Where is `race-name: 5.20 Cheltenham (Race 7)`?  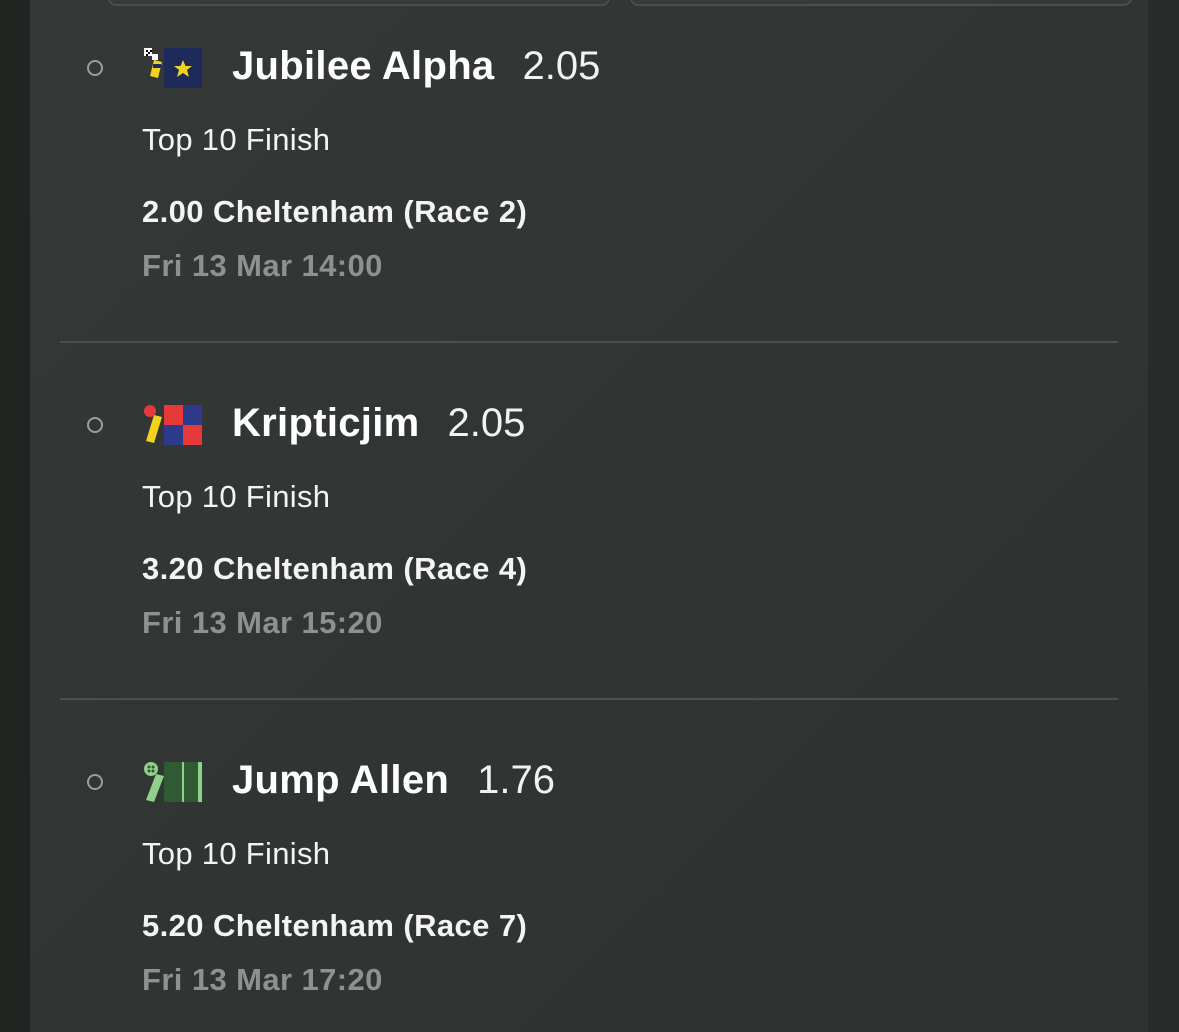 race-name: 5.20 Cheltenham (Race 7) is located at coordinates (335, 925).